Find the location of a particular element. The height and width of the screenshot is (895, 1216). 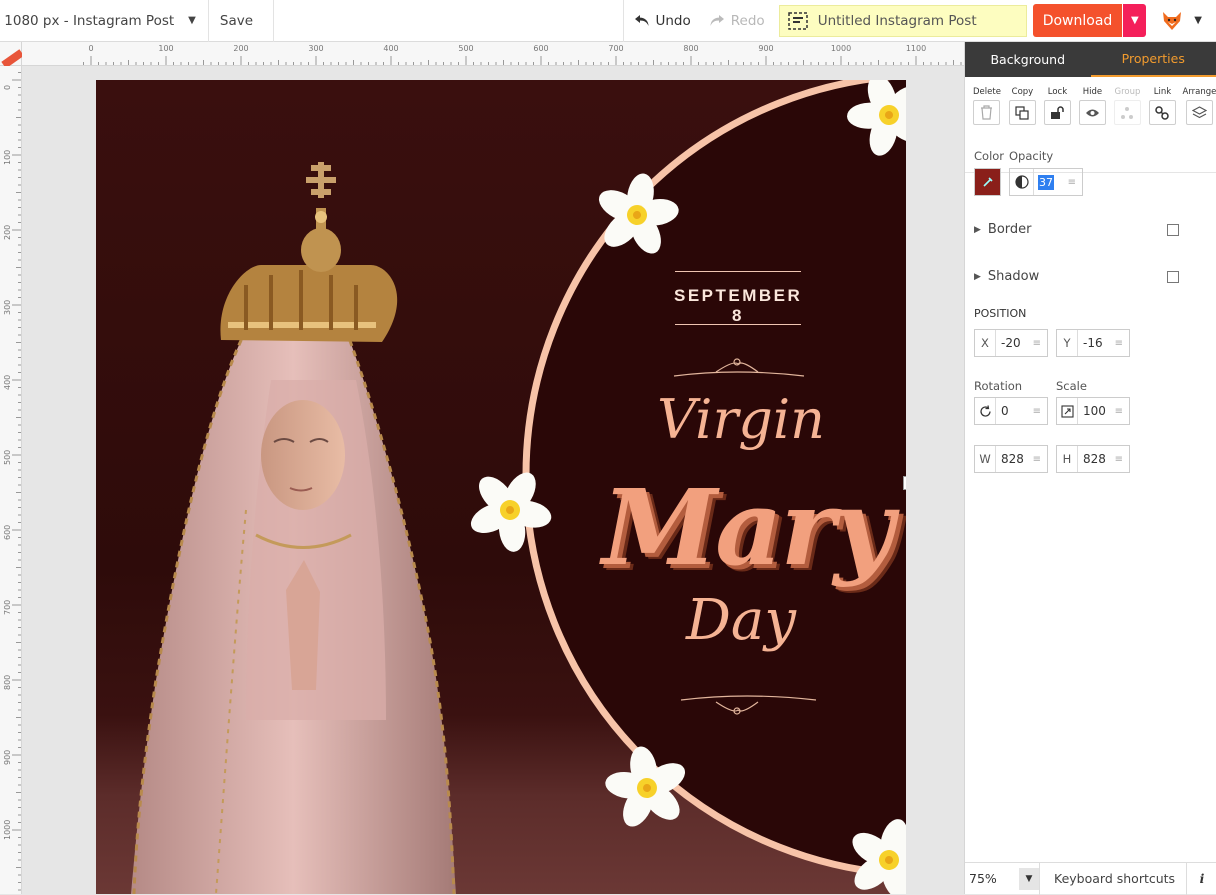

download-group: Download ▼ is located at coordinates (1090, 20).